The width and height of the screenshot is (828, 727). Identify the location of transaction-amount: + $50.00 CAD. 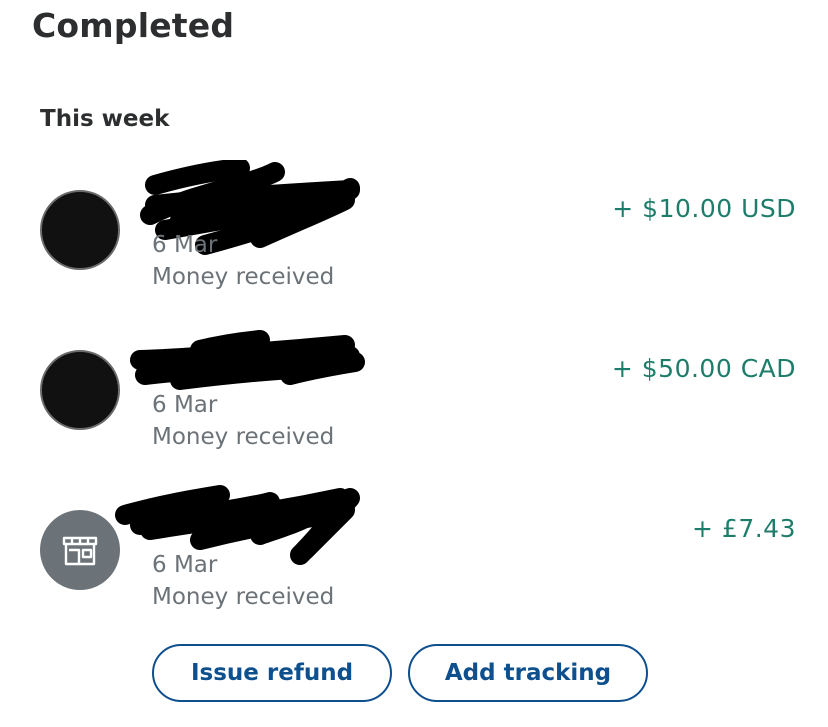
(703, 368).